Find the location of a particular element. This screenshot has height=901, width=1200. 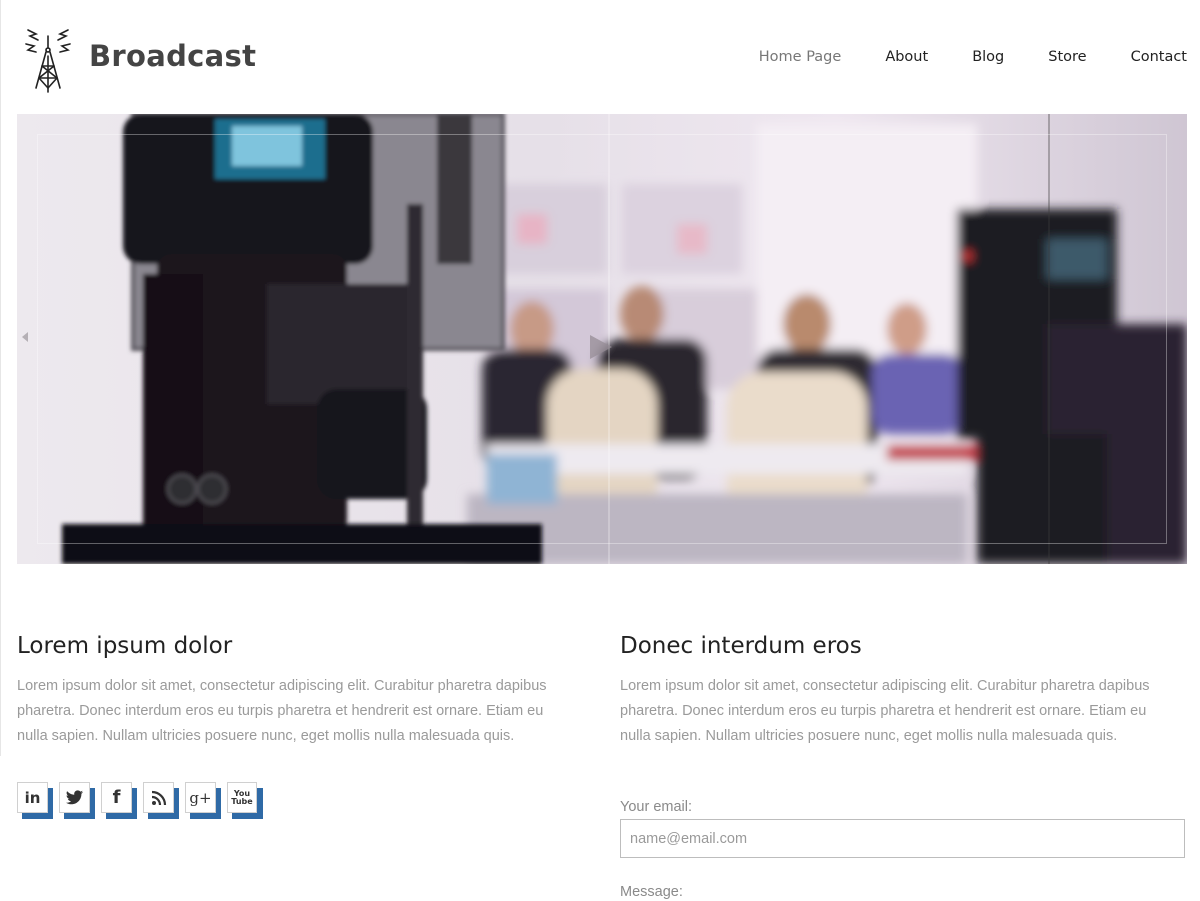

google-plus-icon: g+ is located at coordinates (203, 800).